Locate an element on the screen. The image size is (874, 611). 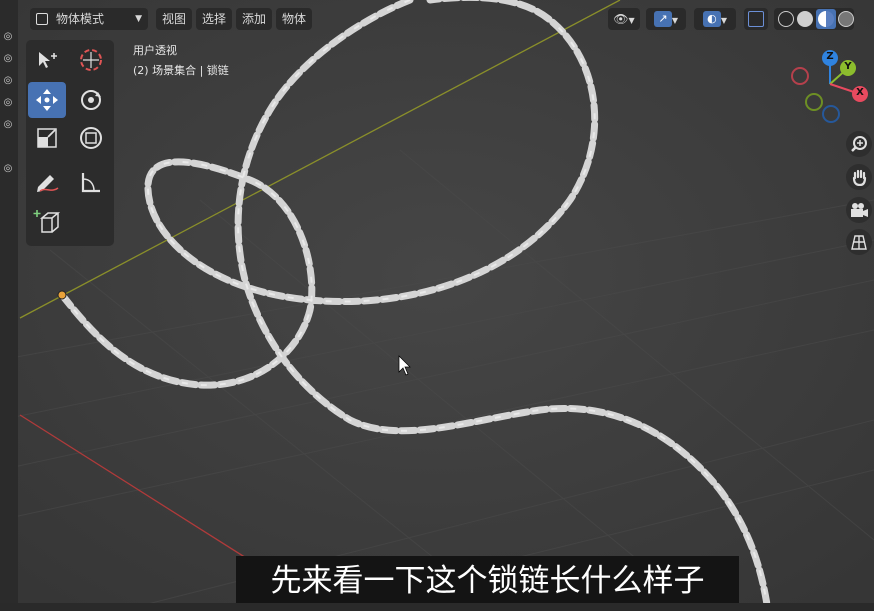
object-mode-icon is located at coordinates (42, 19).